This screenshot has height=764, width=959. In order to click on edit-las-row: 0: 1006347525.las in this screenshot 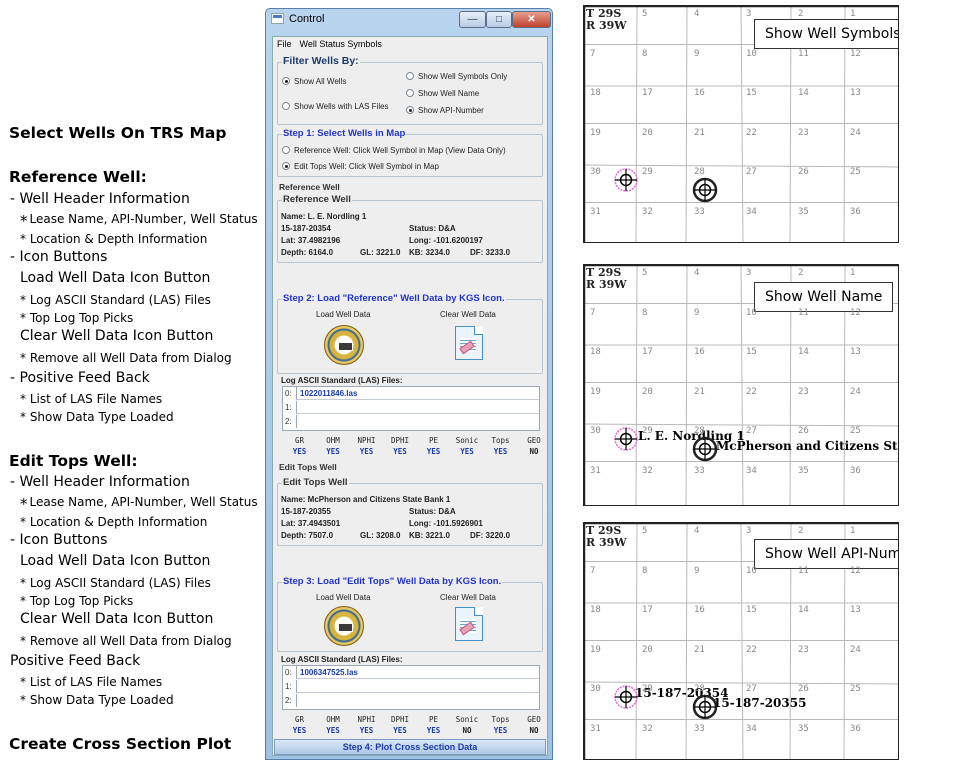, I will do `click(411, 672)`.